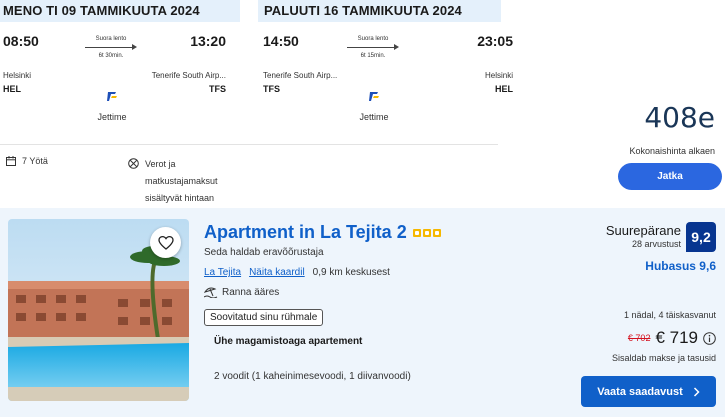  Describe the element at coordinates (656, 244) in the screenshot. I see `review-count: 28 arvustust` at that location.